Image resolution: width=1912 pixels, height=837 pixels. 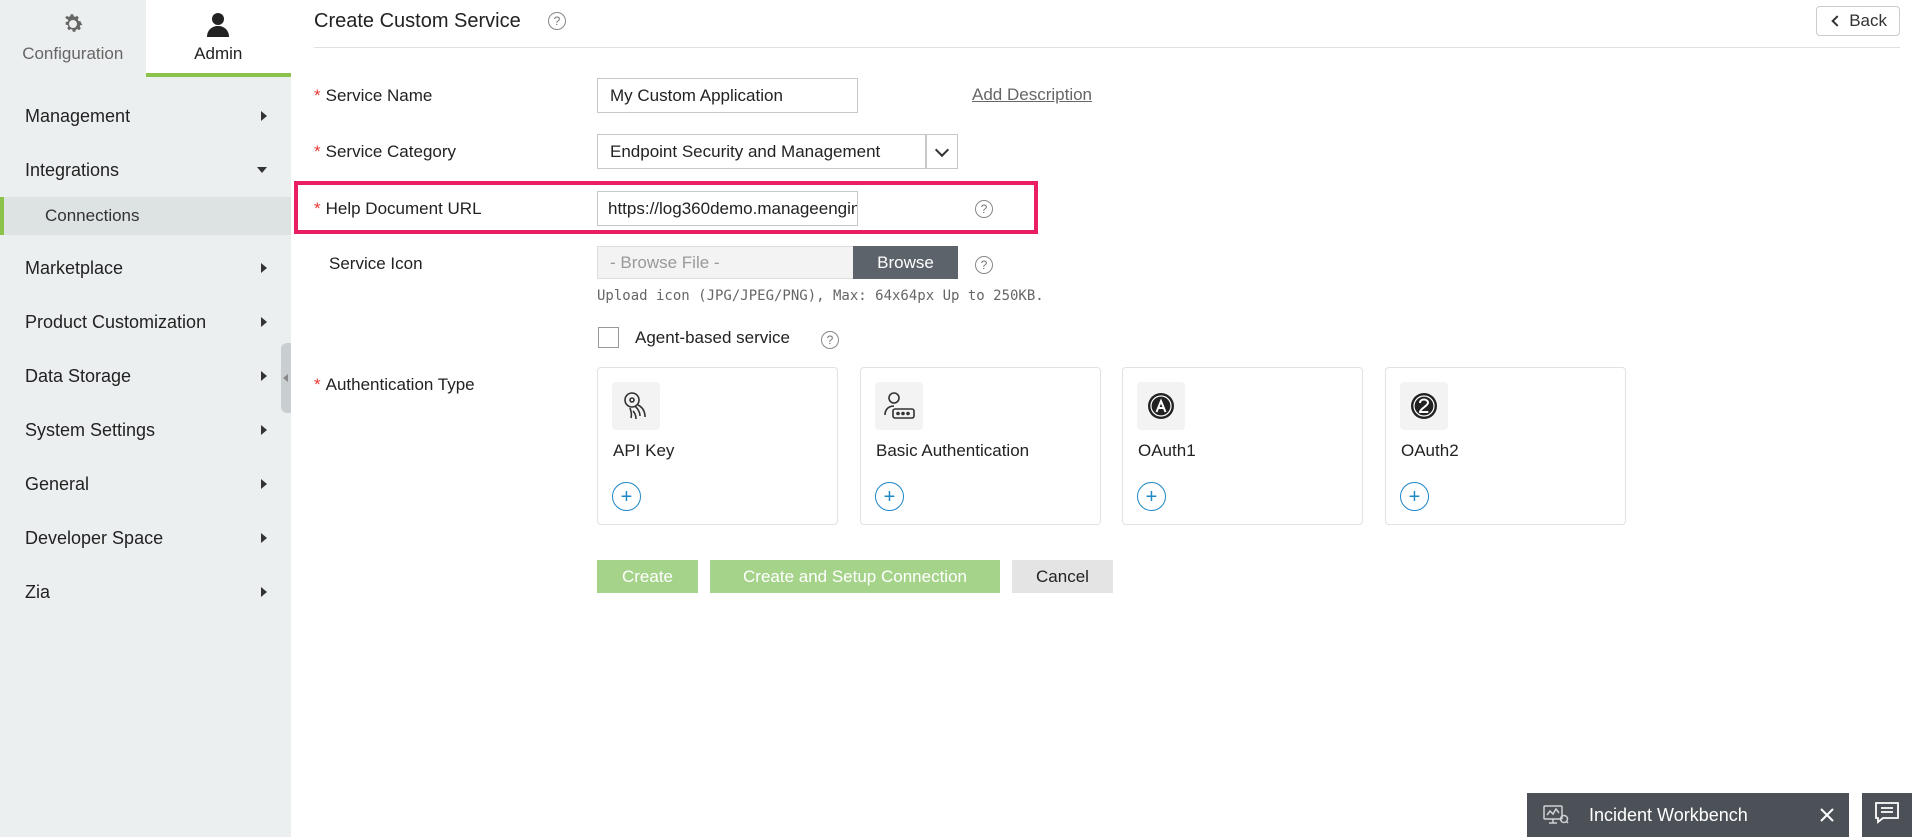 I want to click on cancel-button: Cancel, so click(x=1062, y=576).